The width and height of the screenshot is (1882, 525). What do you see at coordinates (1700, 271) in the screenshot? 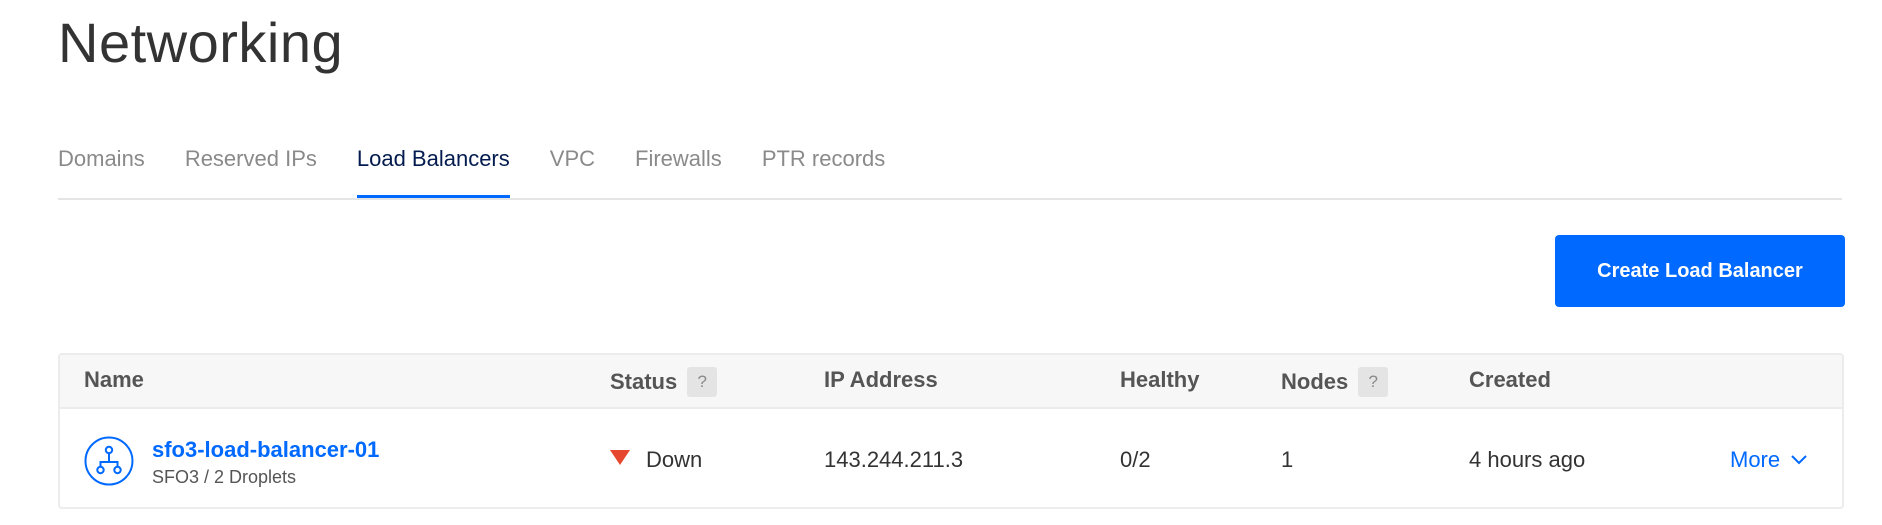
I see `create-load-balancer-button: Create Load Balancer` at bounding box center [1700, 271].